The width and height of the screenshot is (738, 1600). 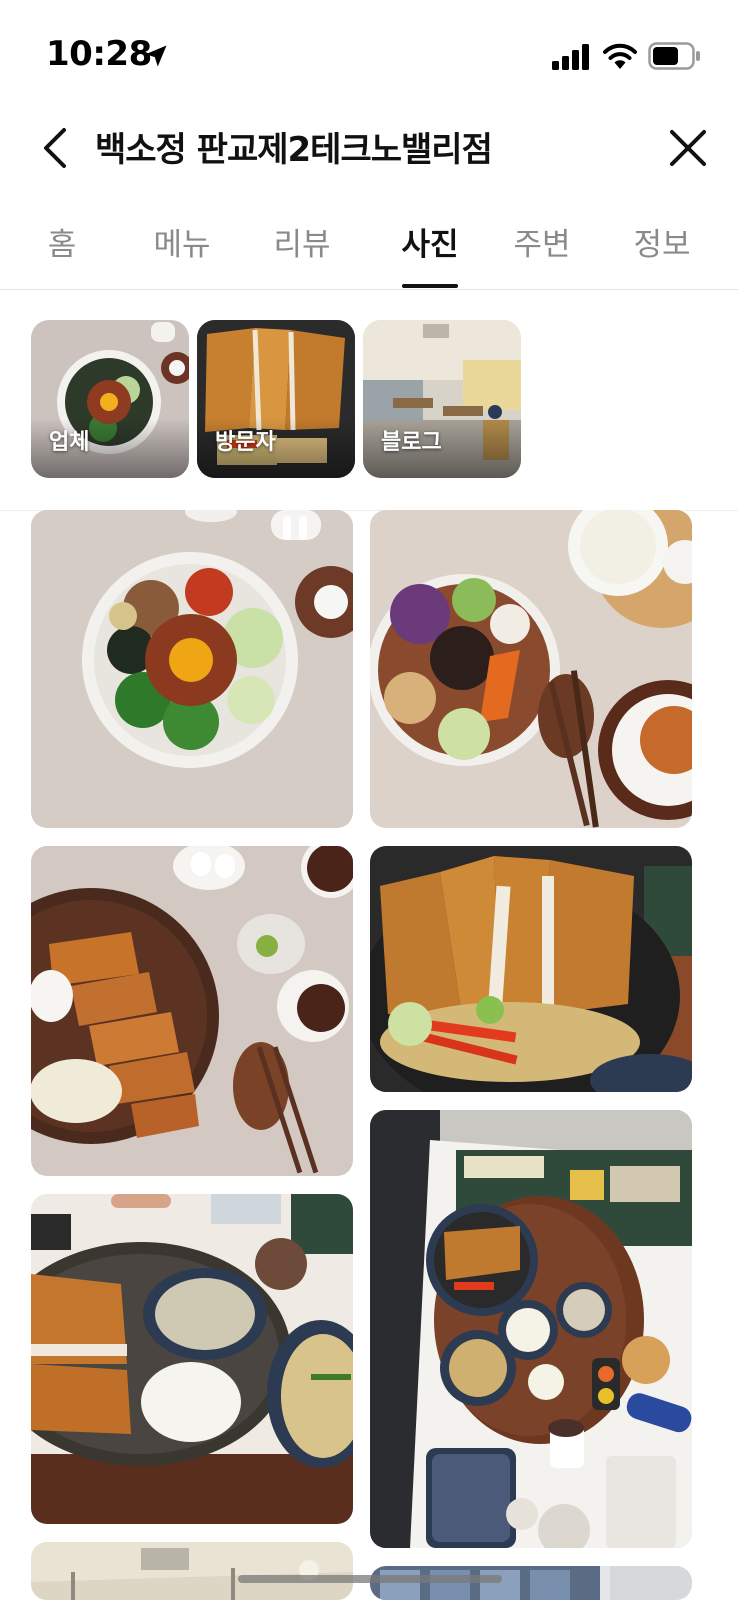 I want to click on katsu-set-with-udon-photo, so click(x=192, y=1359).